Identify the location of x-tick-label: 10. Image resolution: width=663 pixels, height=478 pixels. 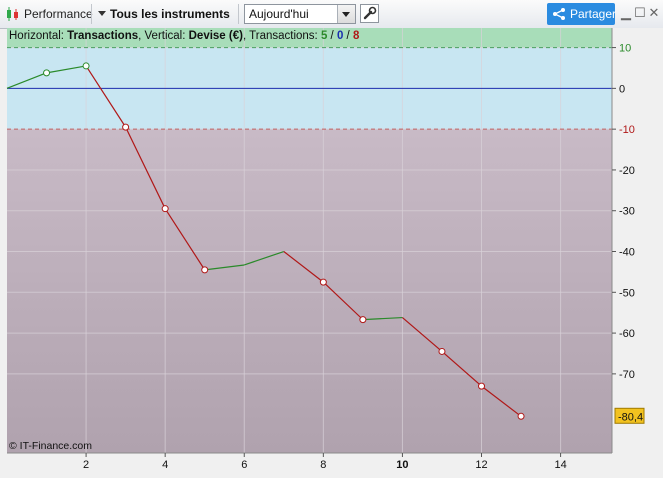
(402, 465).